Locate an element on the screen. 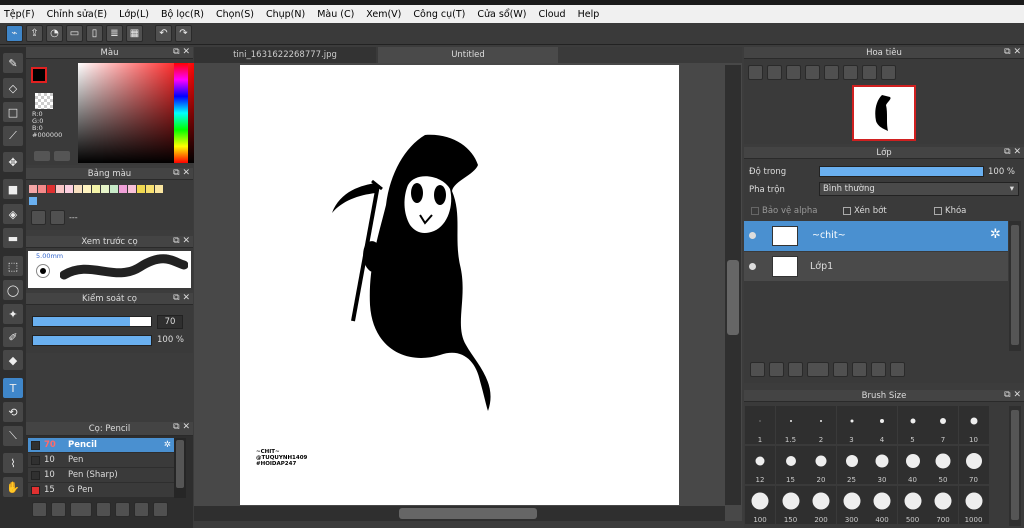 Image resolution: width=1024 pixels, height=528 pixels. brush-size-cell: 200 is located at coordinates (821, 505).